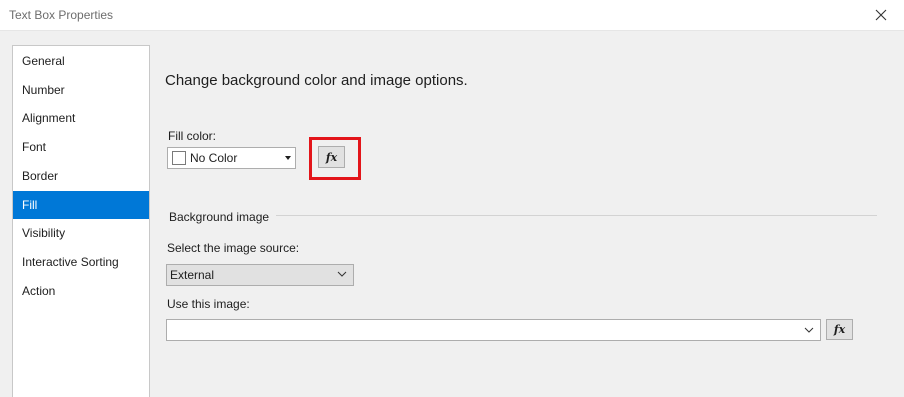 The width and height of the screenshot is (904, 397). Describe the element at coordinates (452, 15) in the screenshot. I see `title-bar: Text Box Properties` at that location.